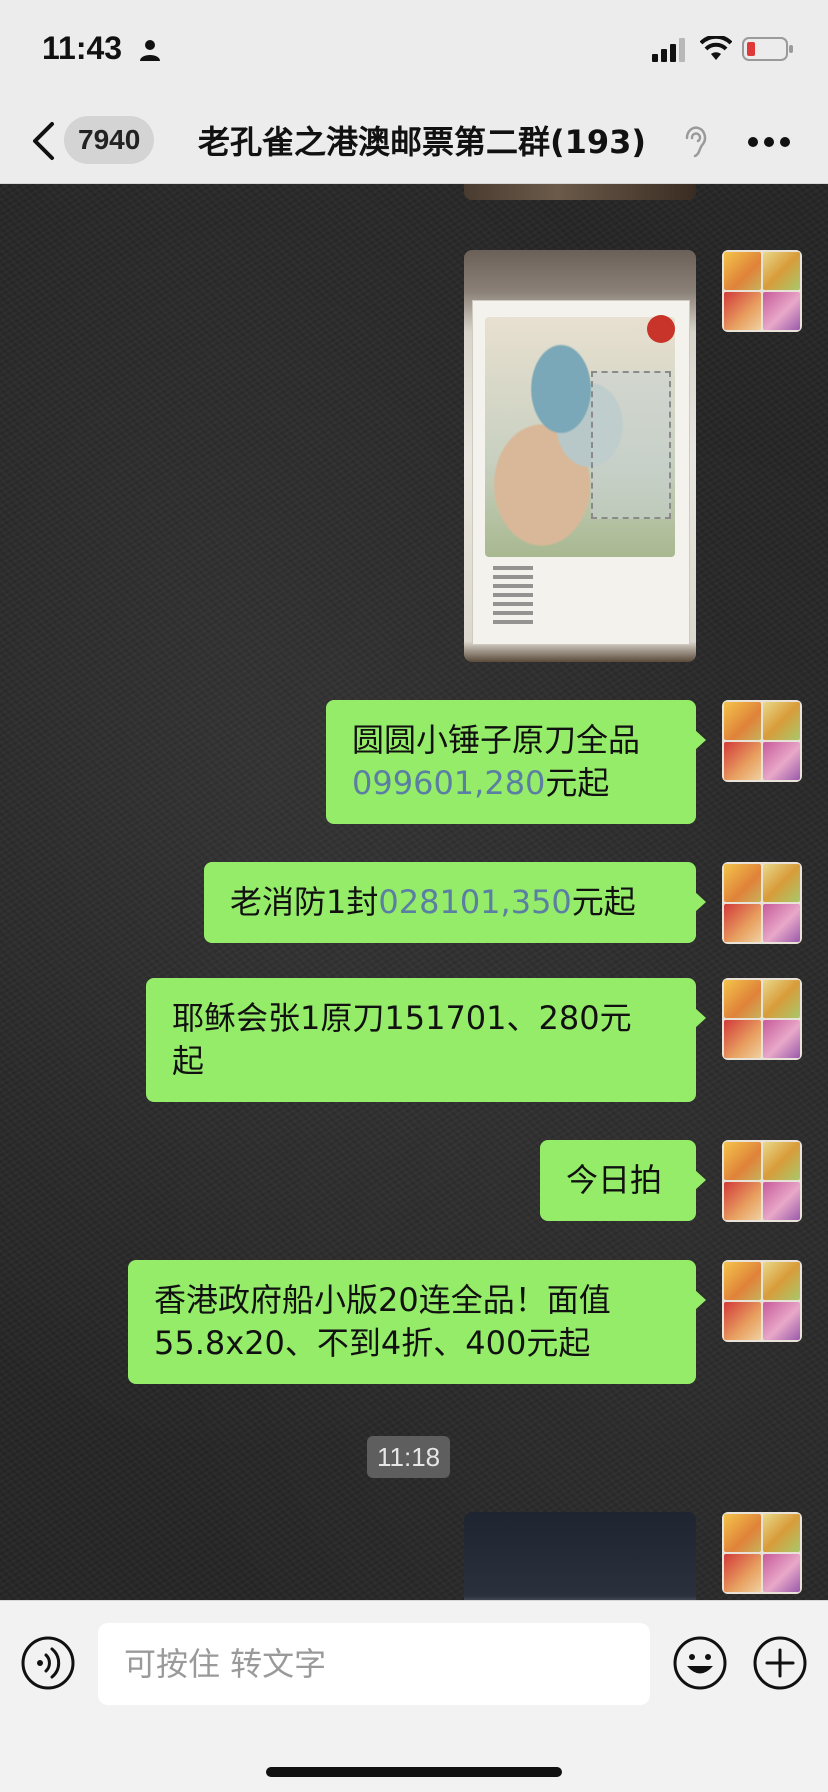  I want to click on chat-title: 老孔雀之港澳邮票第二群(193), so click(440, 142).